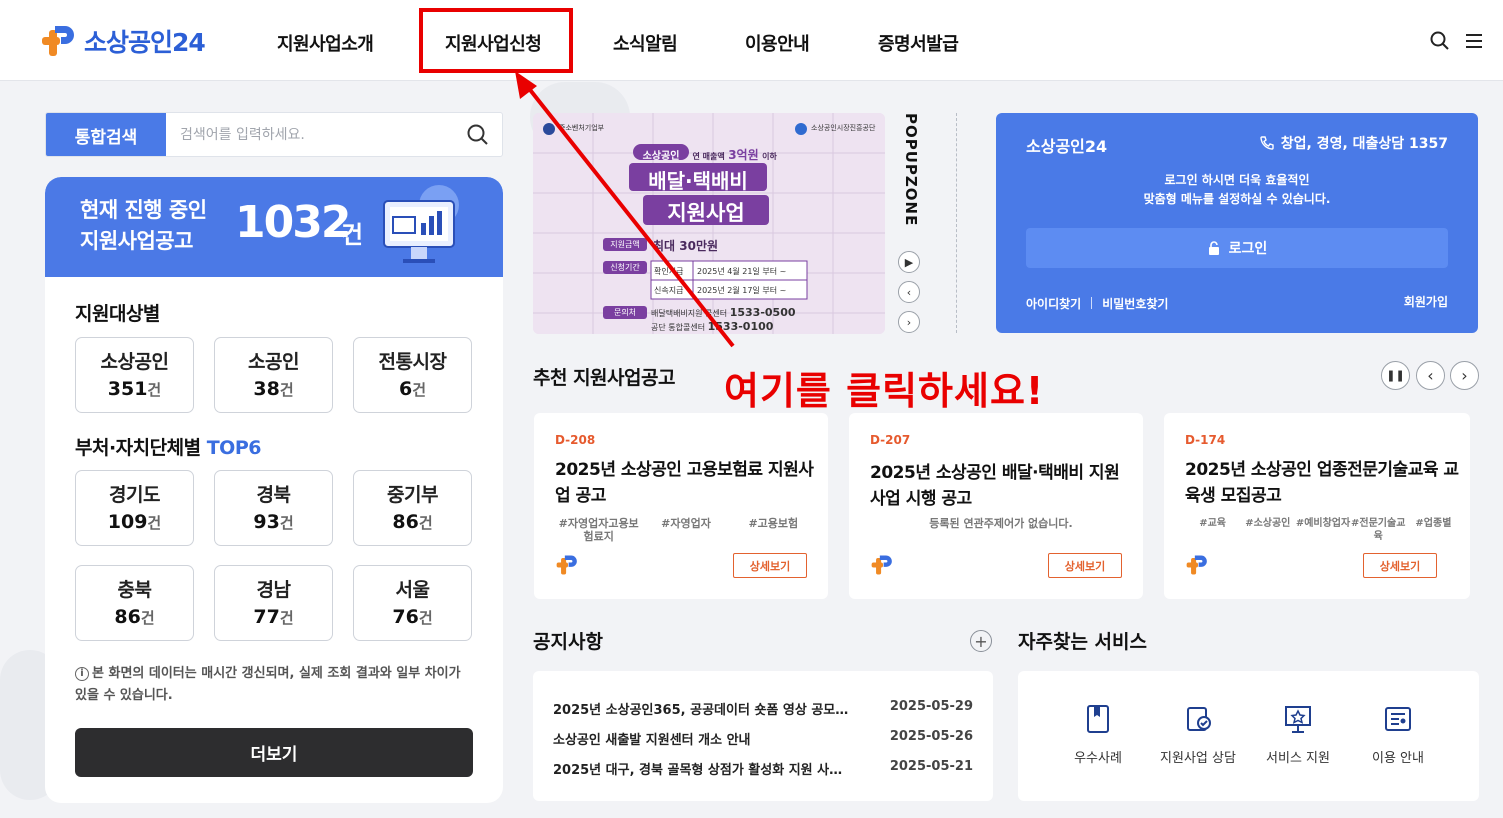 The height and width of the screenshot is (818, 1503). Describe the element at coordinates (1440, 41) in the screenshot. I see `search-icon` at that location.